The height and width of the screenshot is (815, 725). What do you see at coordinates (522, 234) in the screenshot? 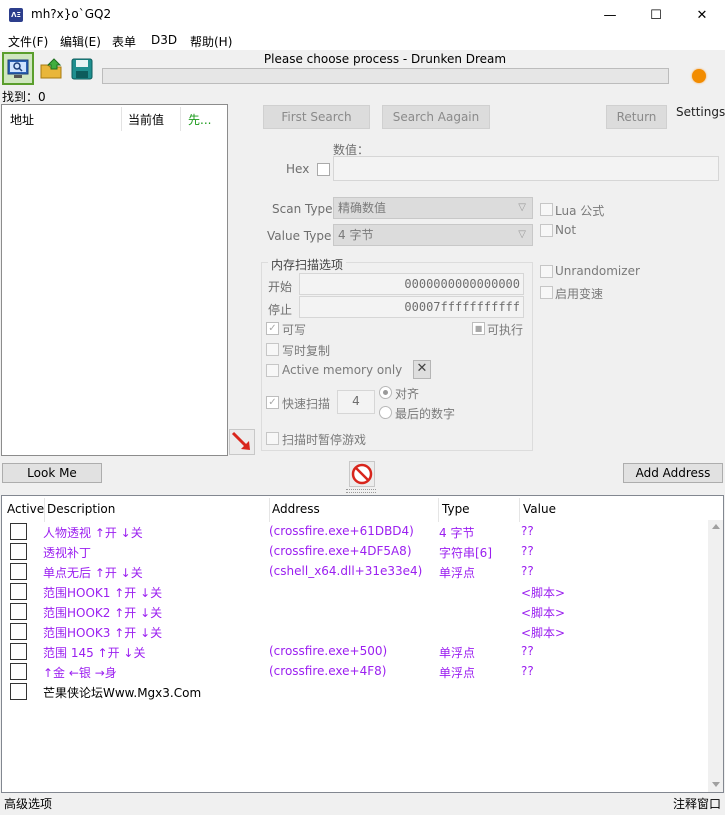
I see `chevron-down-icon: ▽` at bounding box center [522, 234].